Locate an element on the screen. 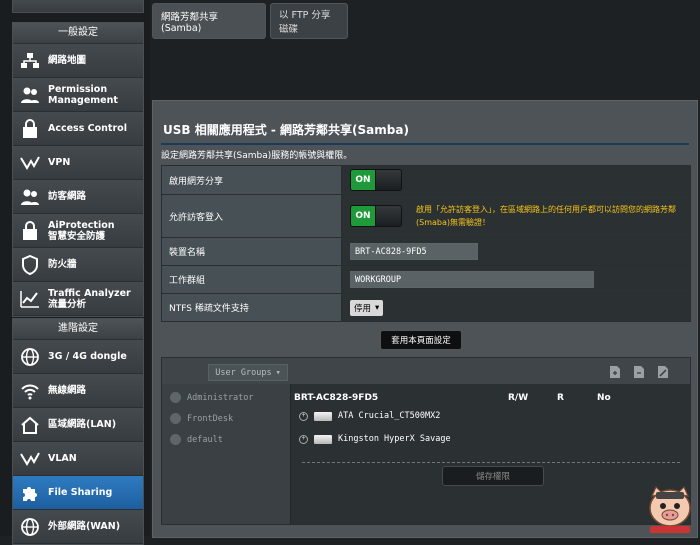 The width and height of the screenshot is (700, 545). wifi-icon is located at coordinates (30, 391).